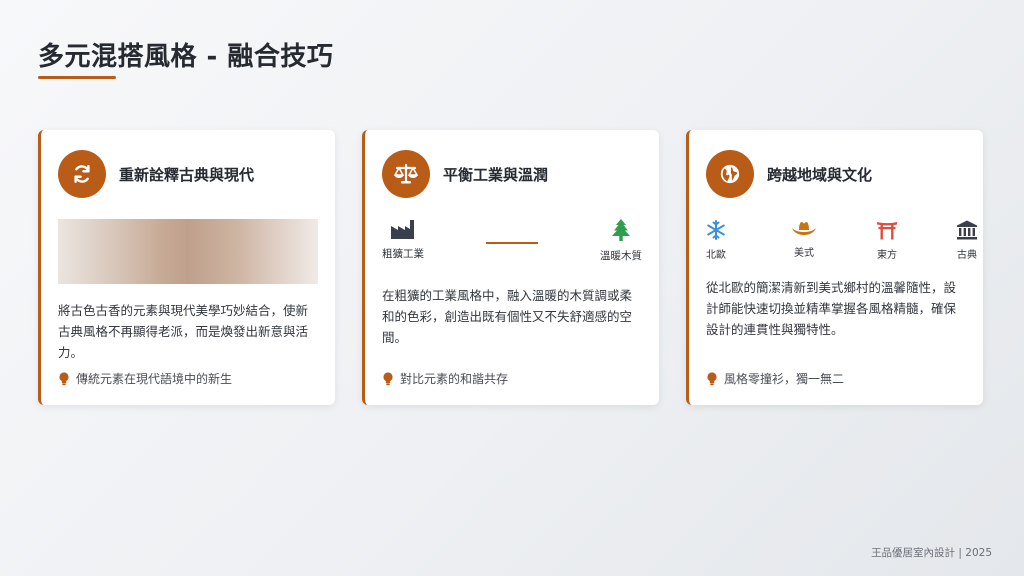  What do you see at coordinates (621, 256) in the screenshot?
I see `compare-label: 溫暖木質` at bounding box center [621, 256].